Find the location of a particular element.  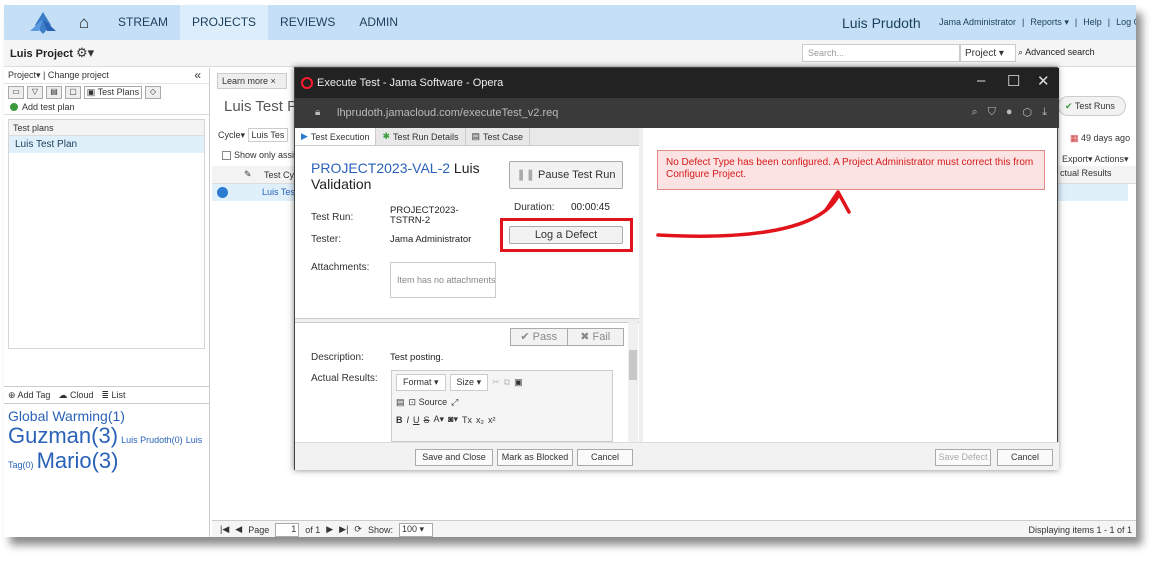

cancel-defect-button: Cancel is located at coordinates (1025, 457).